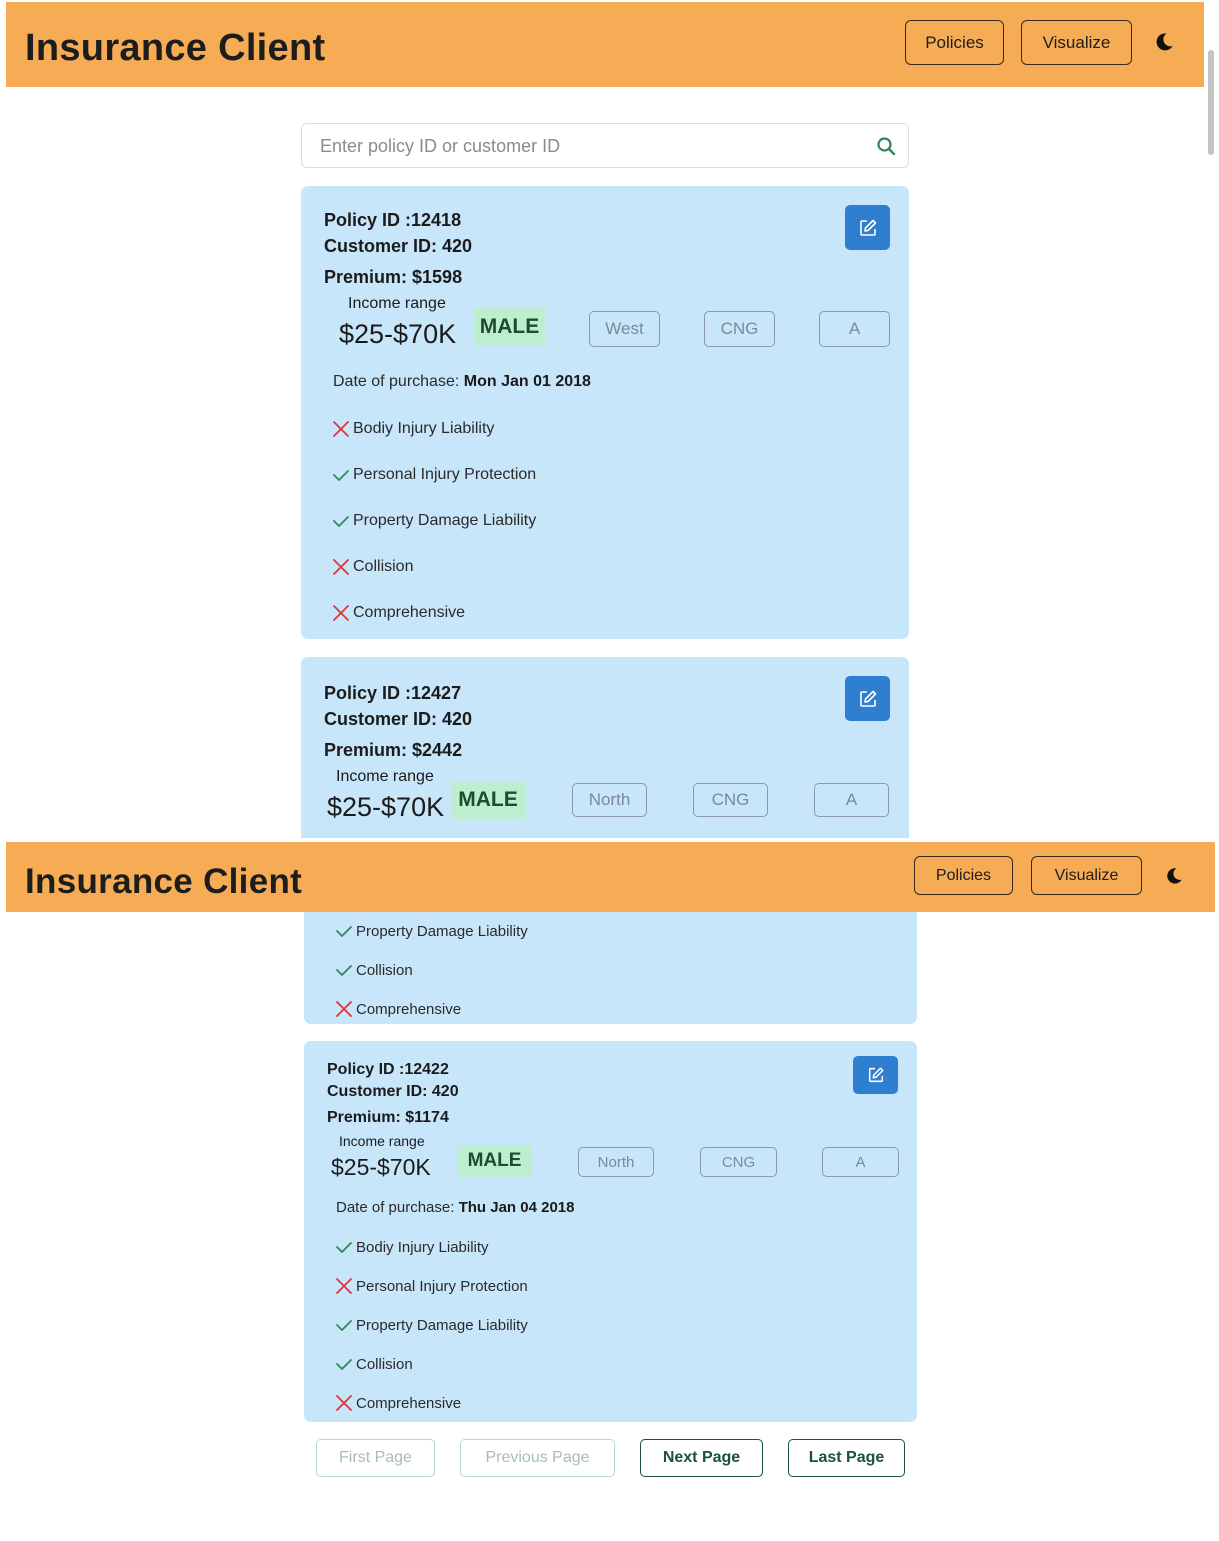 Image resolution: width=1219 pixels, height=1541 pixels. I want to click on search-input, so click(585, 146).